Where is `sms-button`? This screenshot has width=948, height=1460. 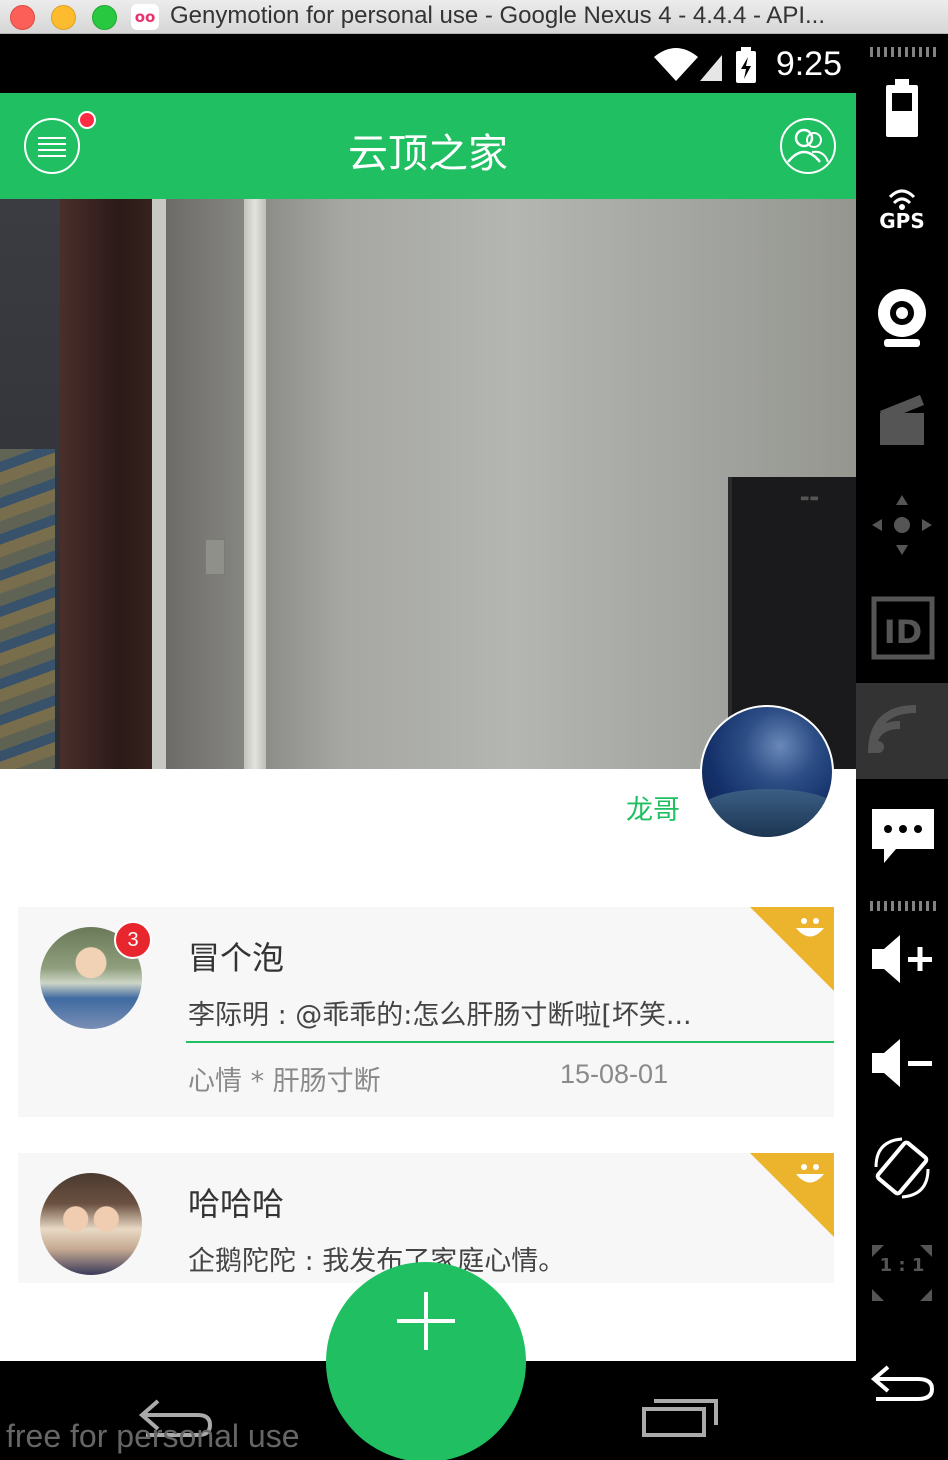 sms-button is located at coordinates (902, 835).